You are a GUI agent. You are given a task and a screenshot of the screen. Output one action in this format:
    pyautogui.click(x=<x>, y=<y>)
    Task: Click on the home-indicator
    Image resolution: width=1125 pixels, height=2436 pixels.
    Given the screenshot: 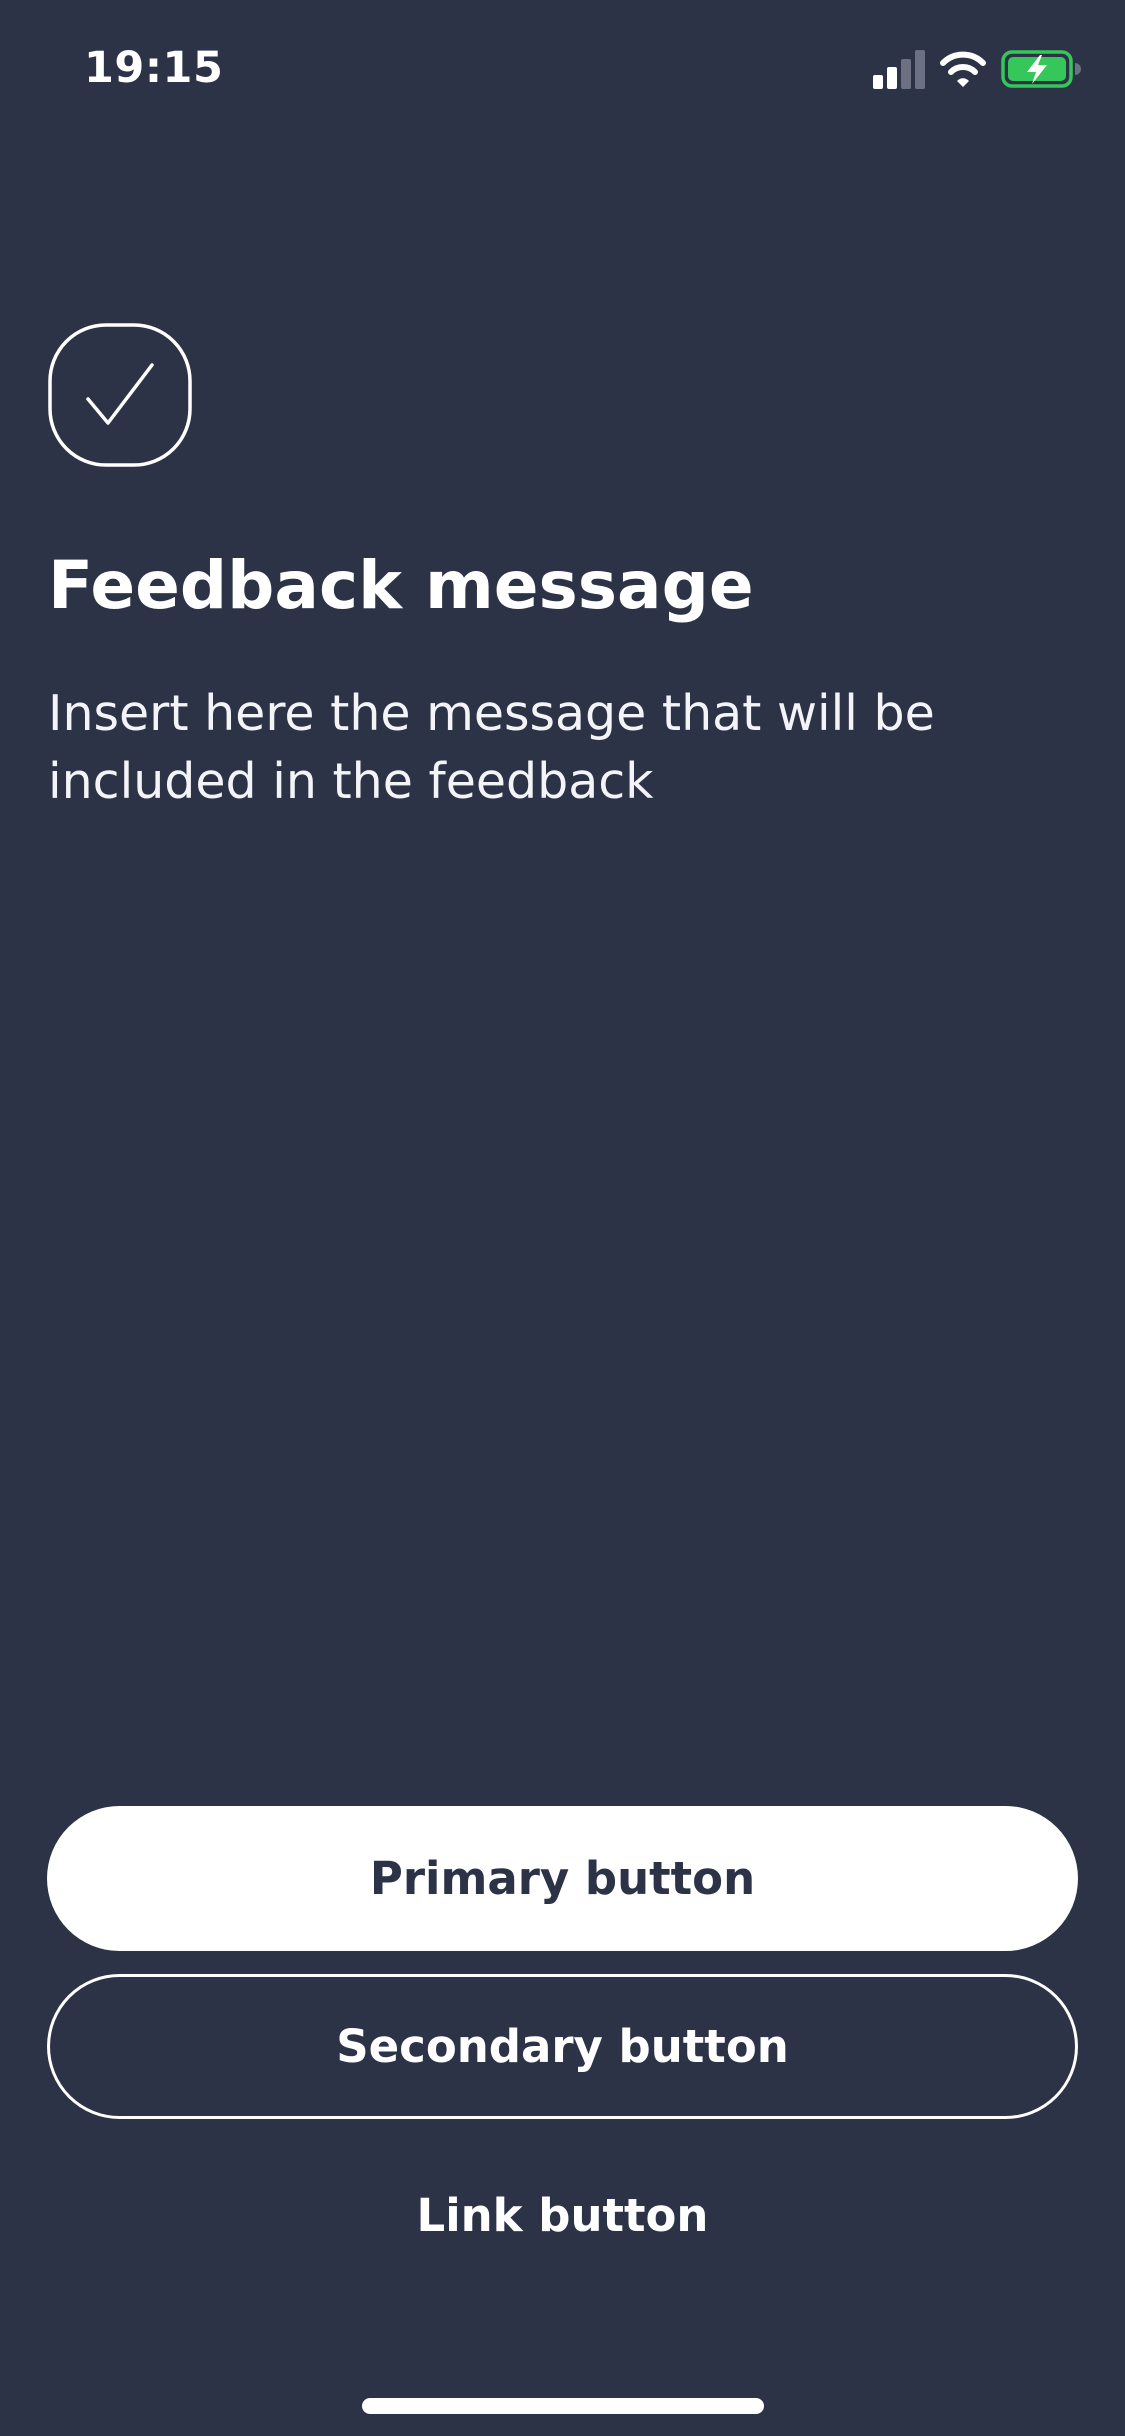 What is the action you would take?
    pyautogui.click(x=563, y=2406)
    